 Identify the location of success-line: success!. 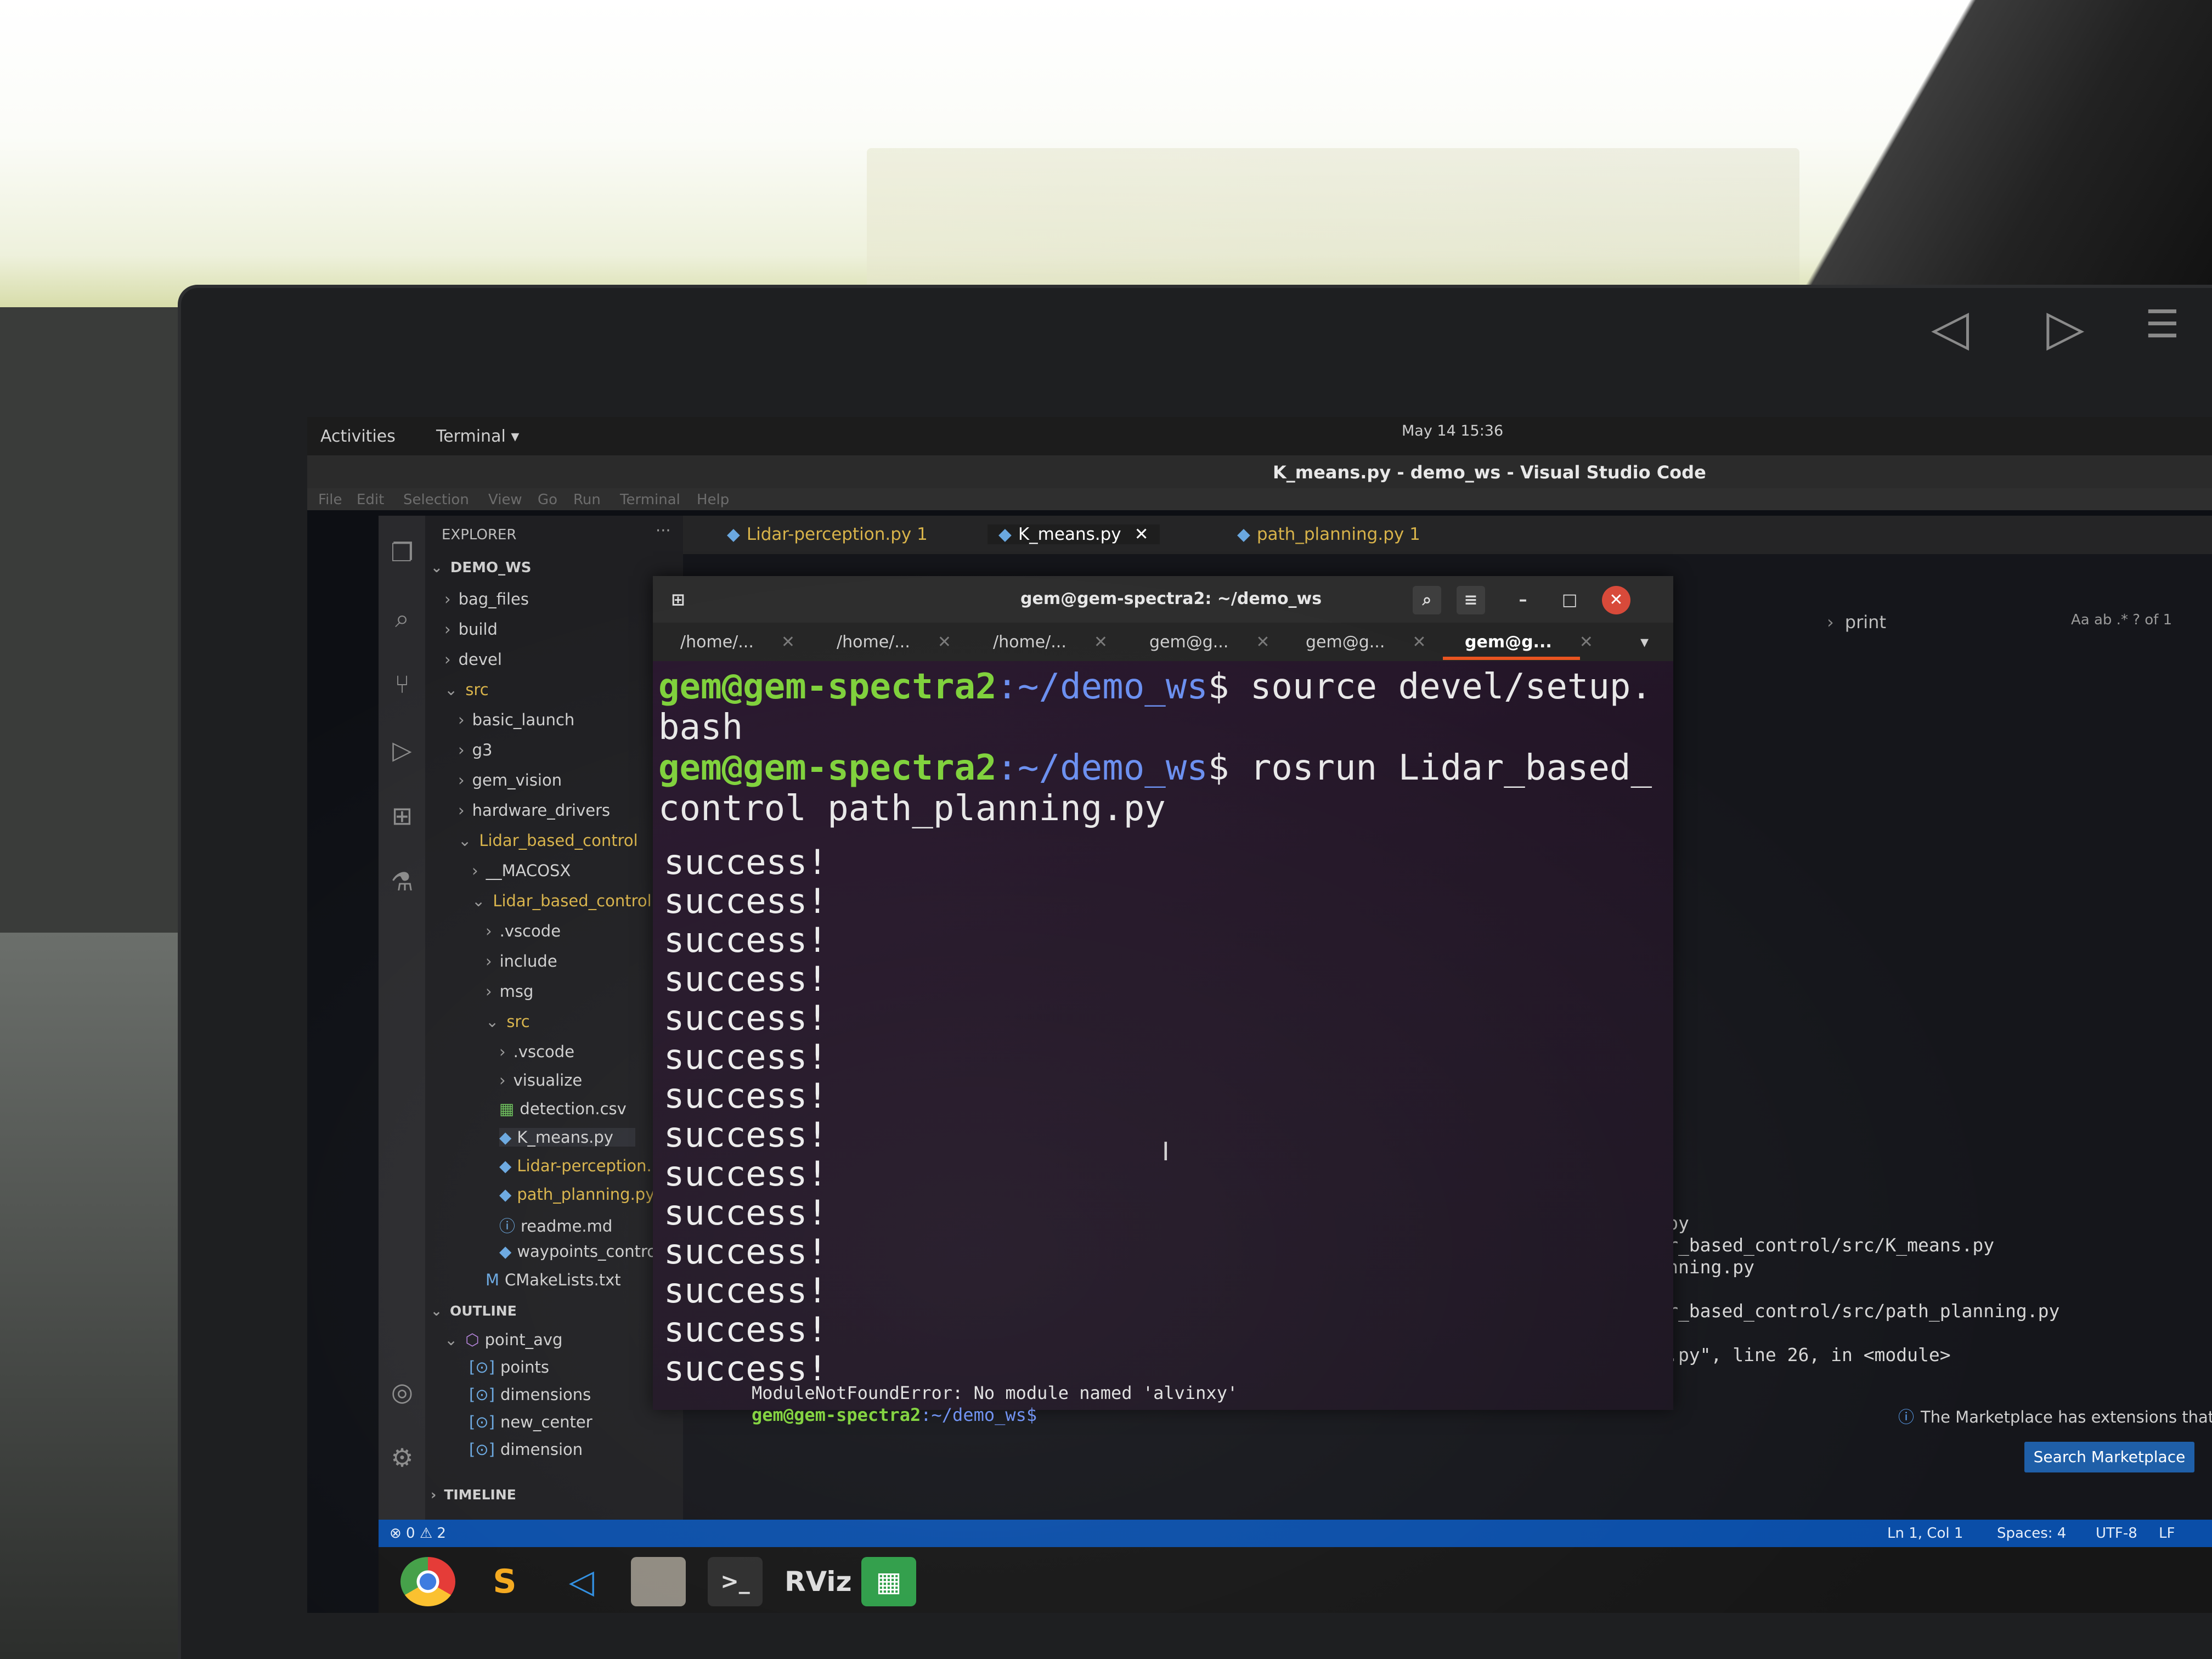
(746, 901).